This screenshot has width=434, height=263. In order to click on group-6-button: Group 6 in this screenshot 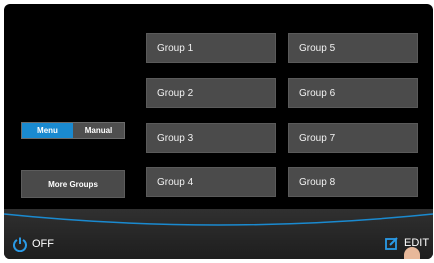, I will do `click(353, 93)`.